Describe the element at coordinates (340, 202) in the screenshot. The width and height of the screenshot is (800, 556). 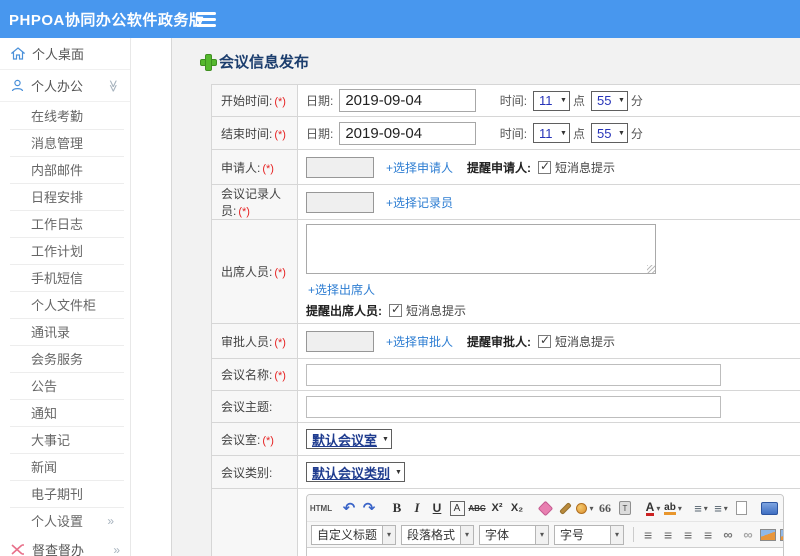
I see `recorder-input` at that location.